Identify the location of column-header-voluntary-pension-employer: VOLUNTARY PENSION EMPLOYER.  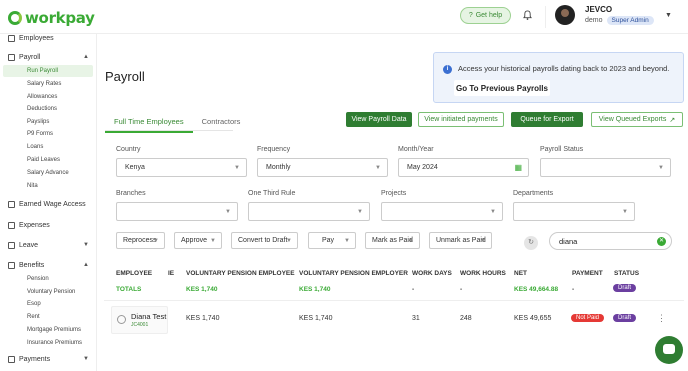
(353, 273).